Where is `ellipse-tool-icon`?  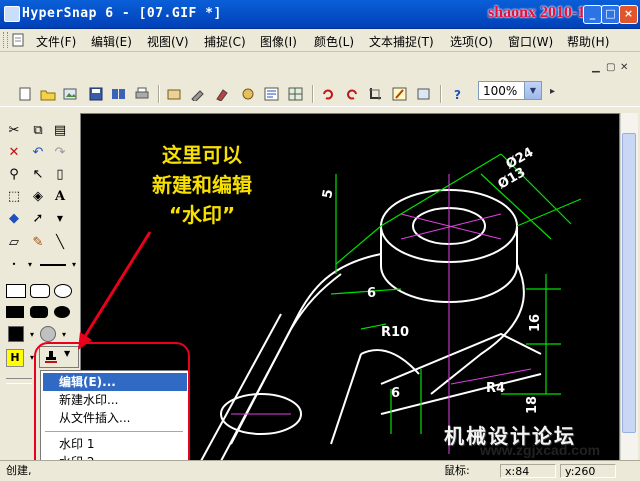
ellipse-tool-icon is located at coordinates (63, 291).